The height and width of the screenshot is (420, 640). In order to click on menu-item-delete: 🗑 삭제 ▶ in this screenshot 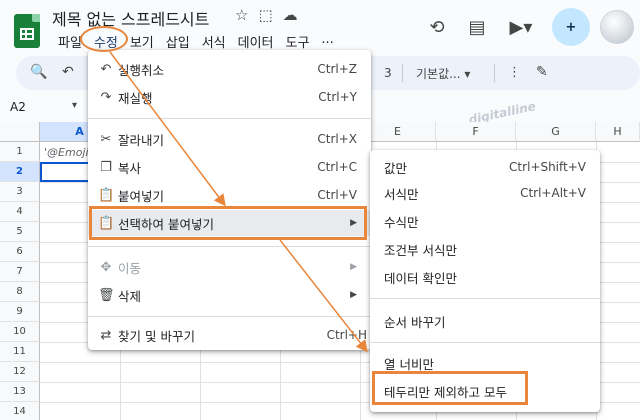, I will do `click(229, 295)`.